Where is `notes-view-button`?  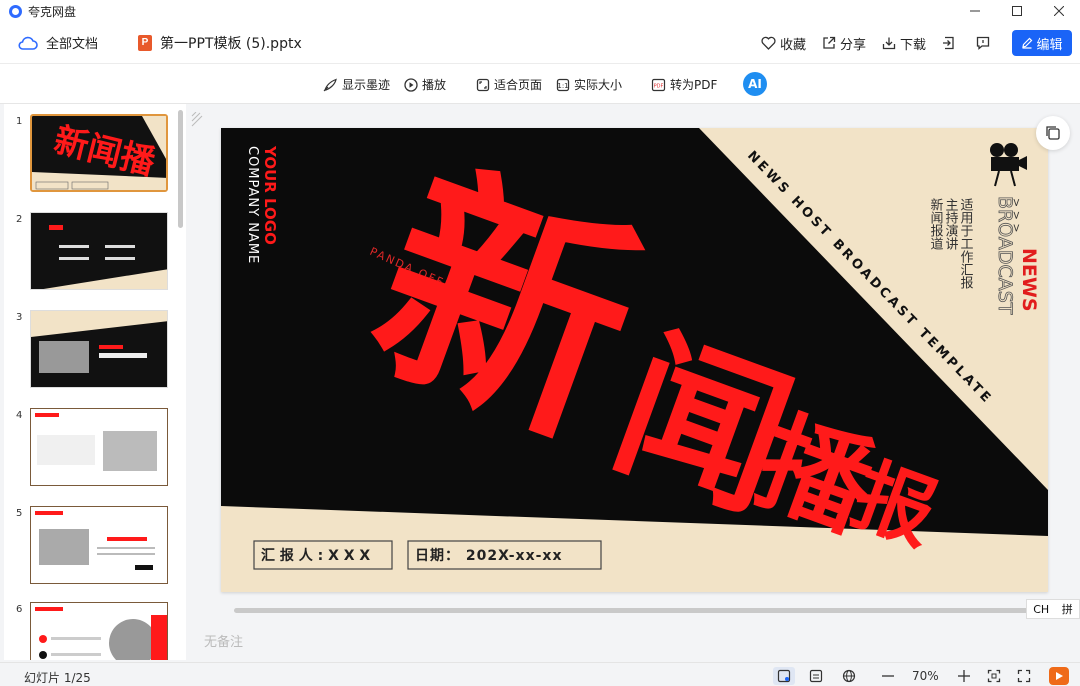
notes-view-button is located at coordinates (816, 676).